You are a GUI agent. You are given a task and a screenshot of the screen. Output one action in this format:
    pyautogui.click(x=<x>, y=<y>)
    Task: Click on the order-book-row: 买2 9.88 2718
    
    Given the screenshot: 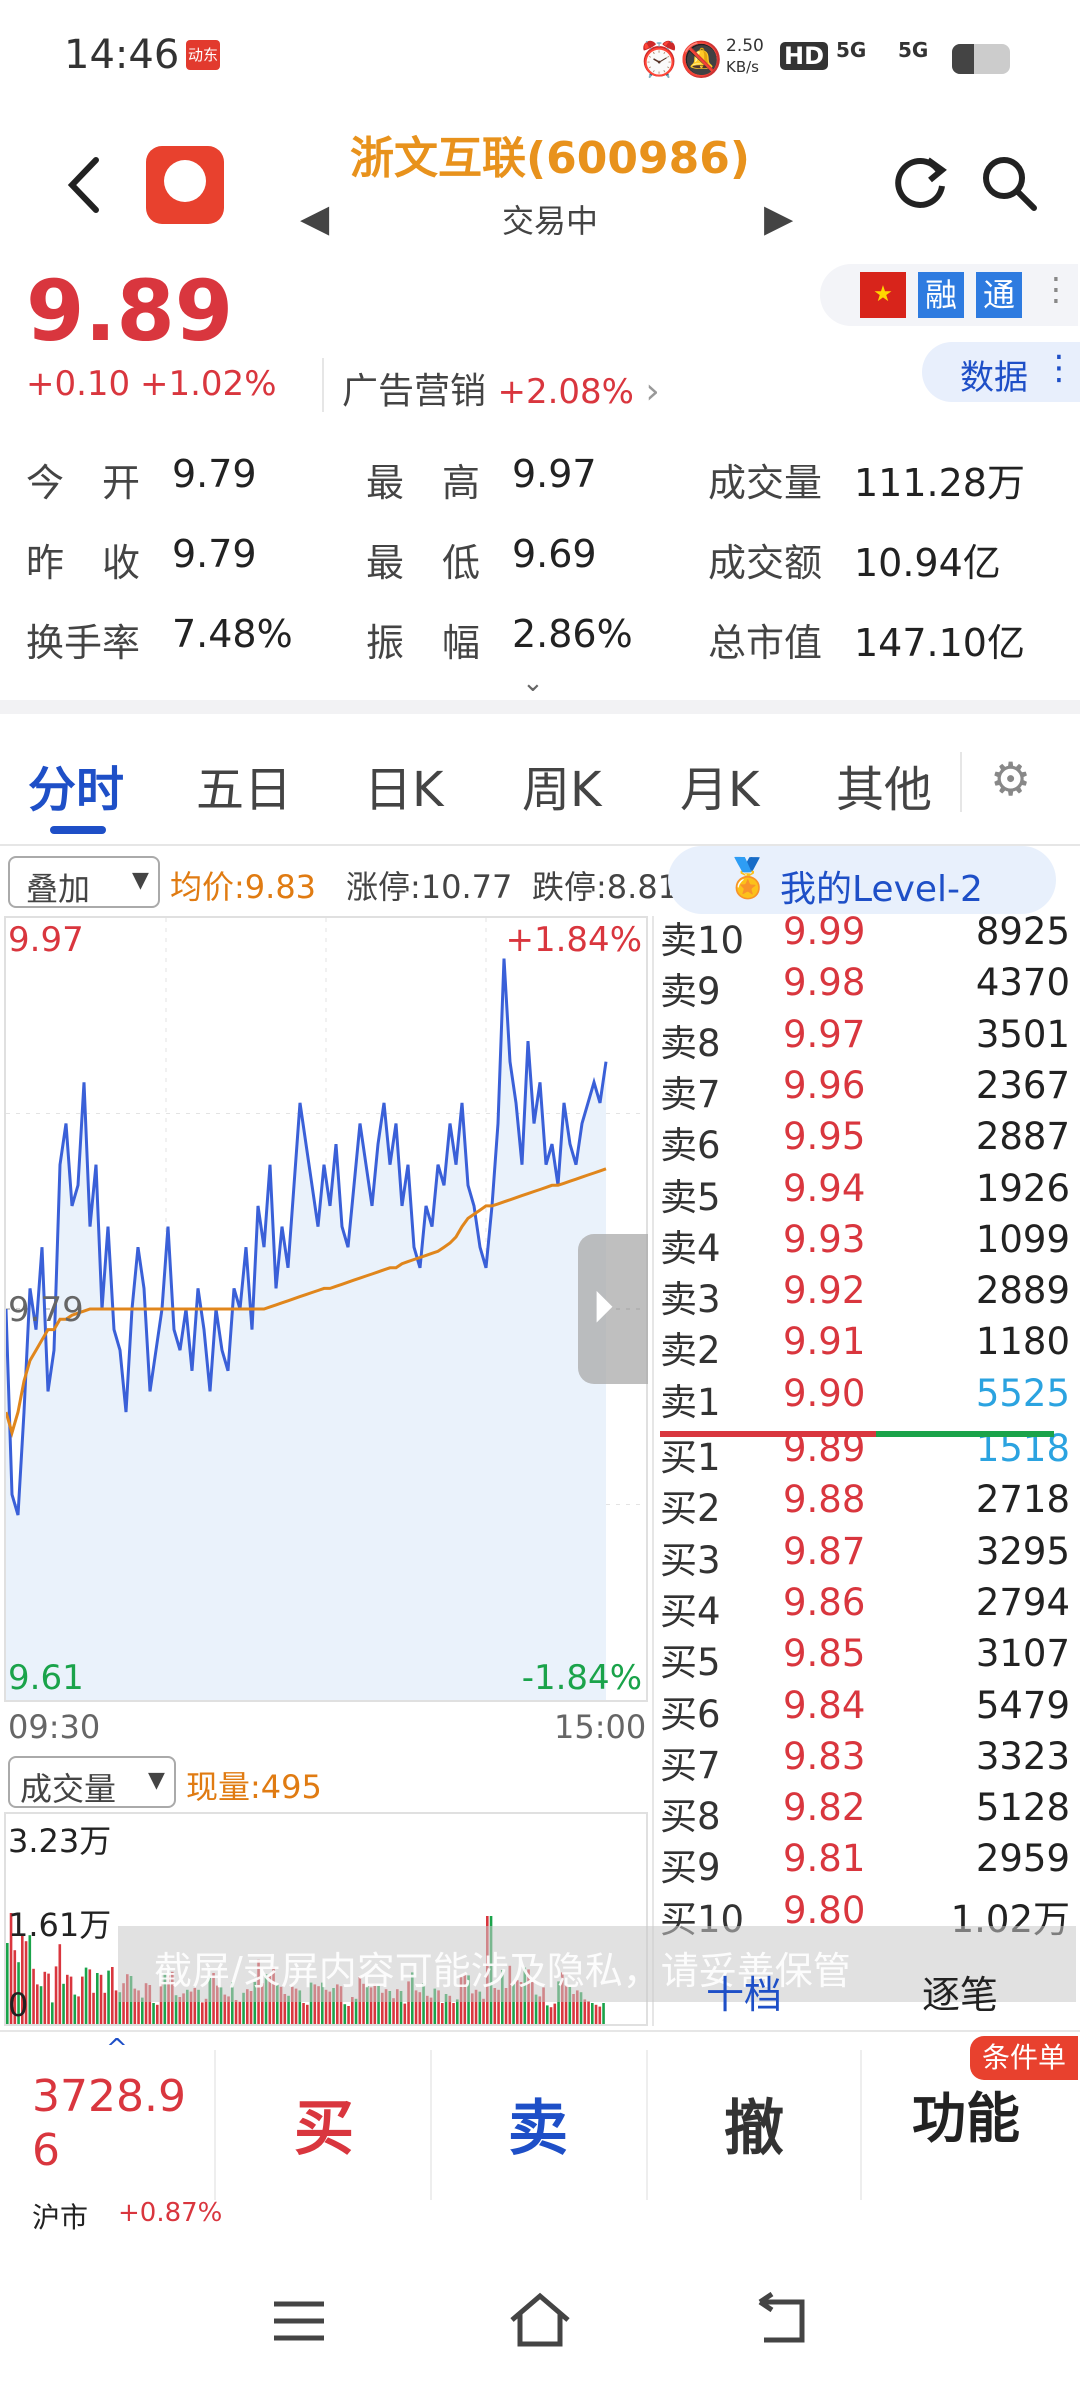 What is the action you would take?
    pyautogui.click(x=865, y=1504)
    